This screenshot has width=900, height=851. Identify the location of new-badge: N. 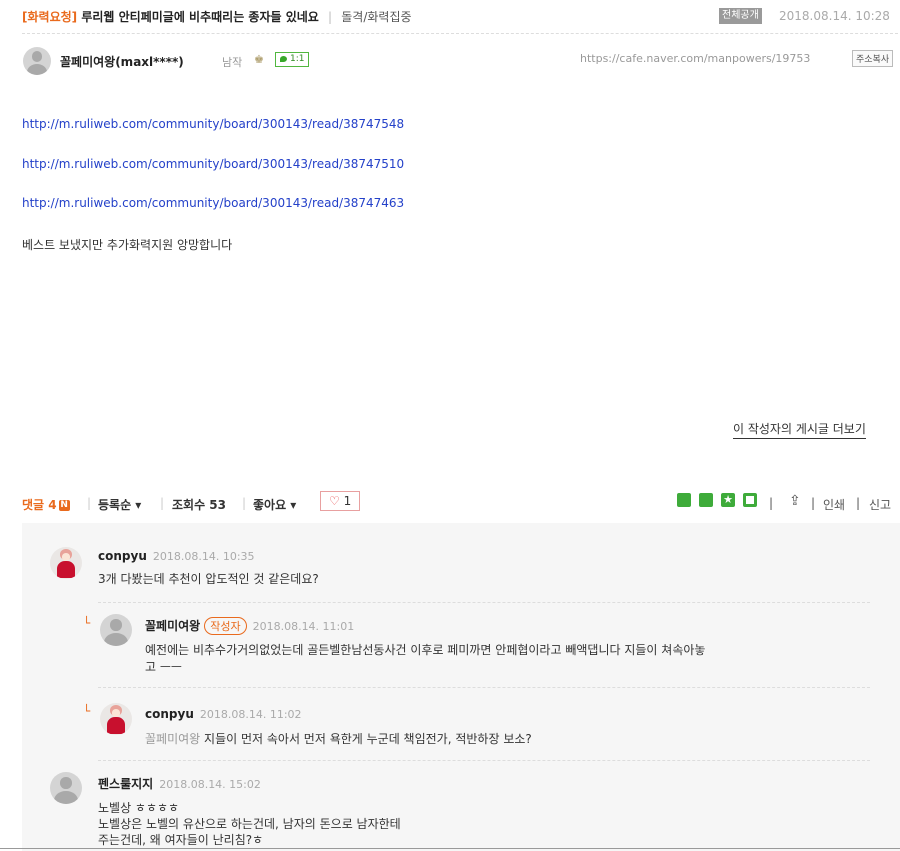
(64, 505).